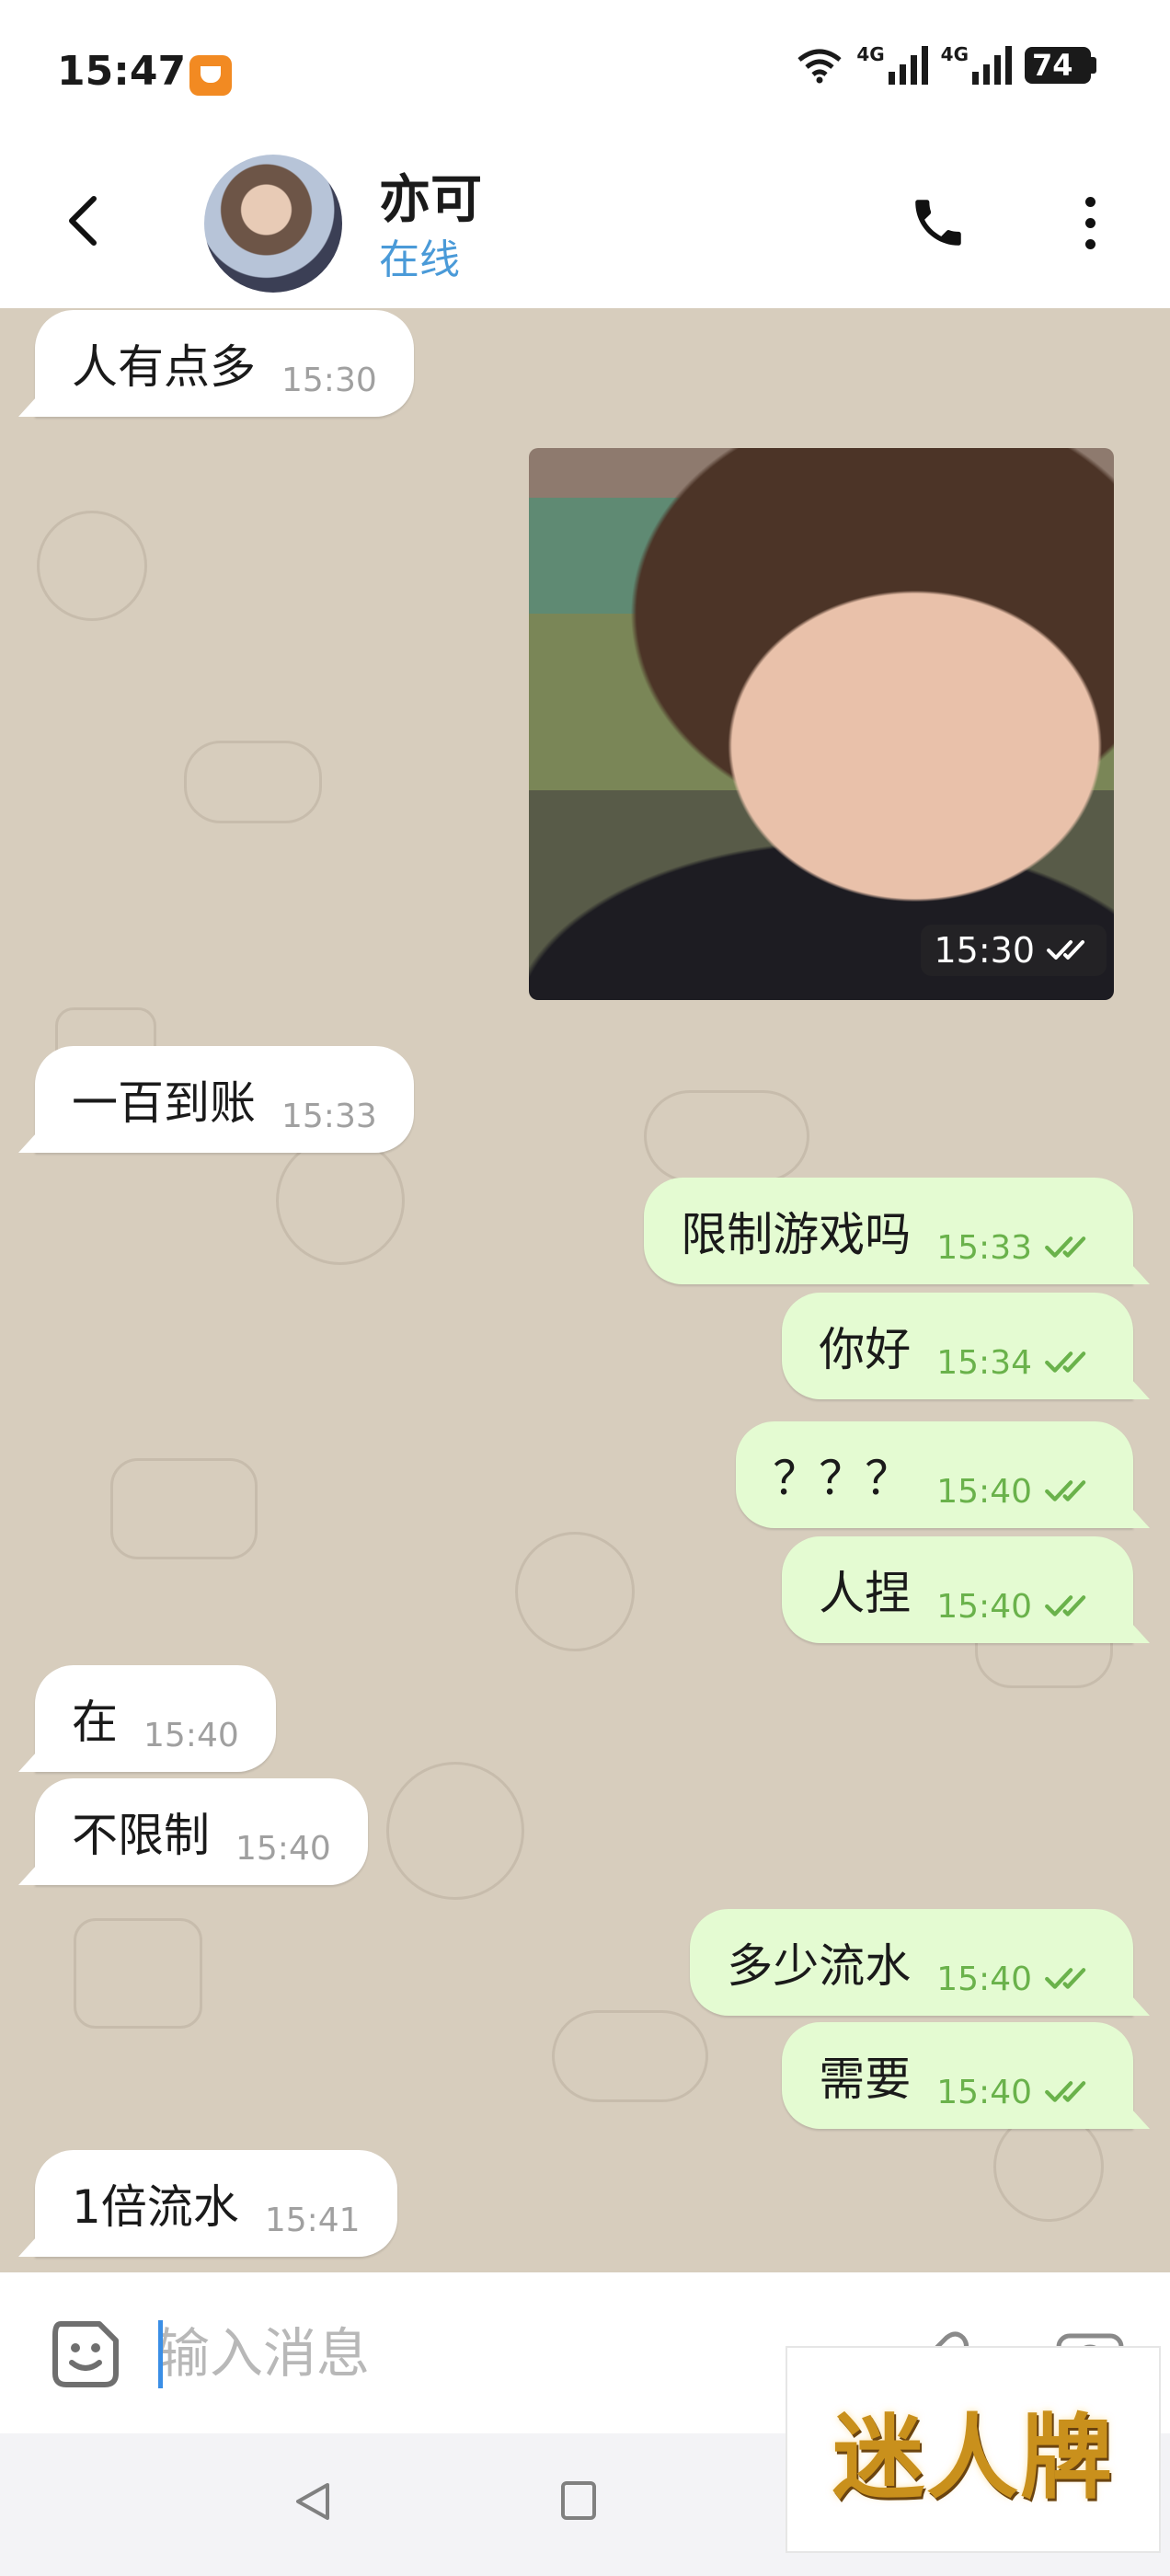  I want to click on chat-header: 亦可 在线, so click(585, 223).